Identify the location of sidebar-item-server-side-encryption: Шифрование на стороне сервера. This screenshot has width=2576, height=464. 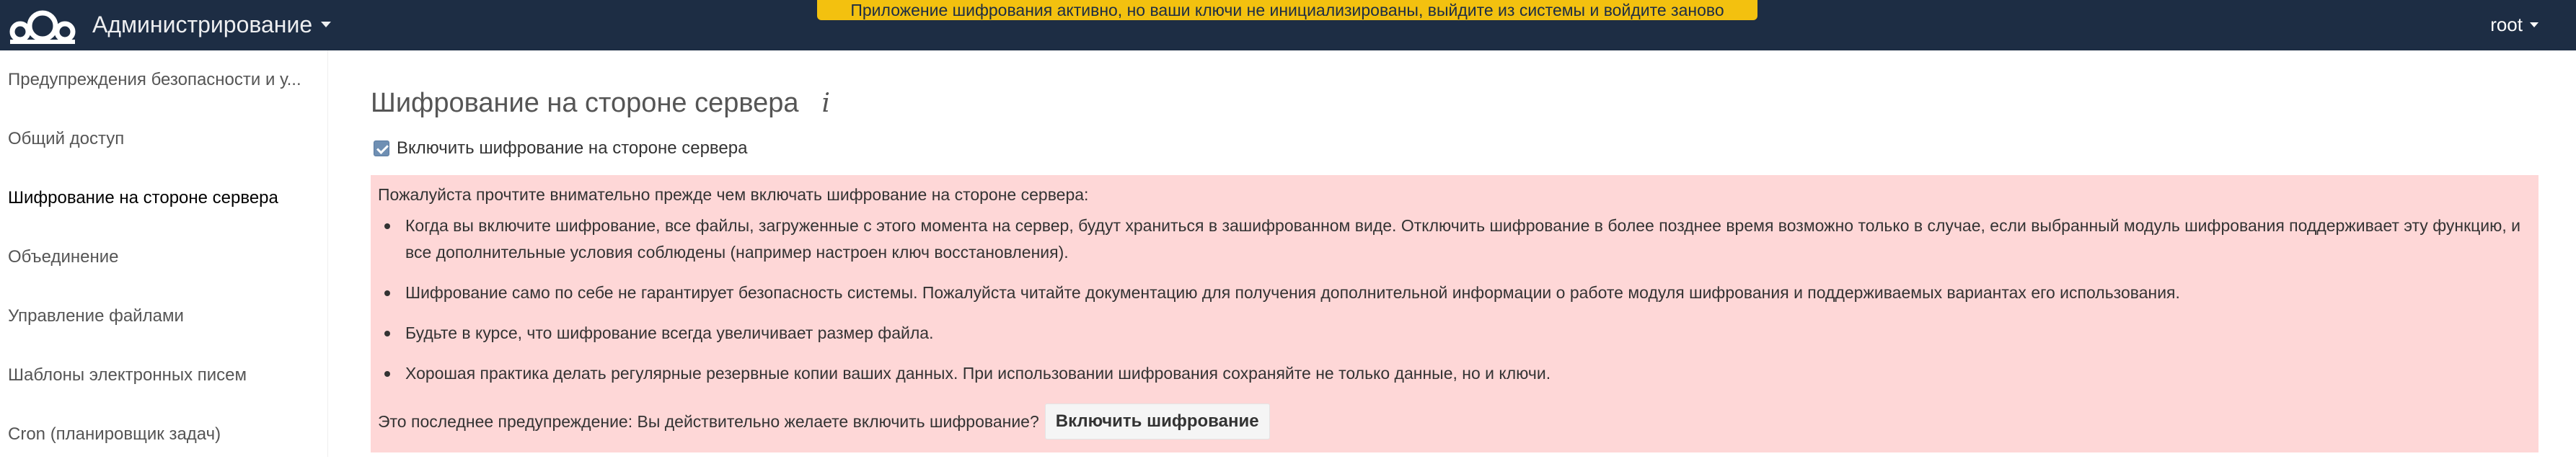
(164, 199).